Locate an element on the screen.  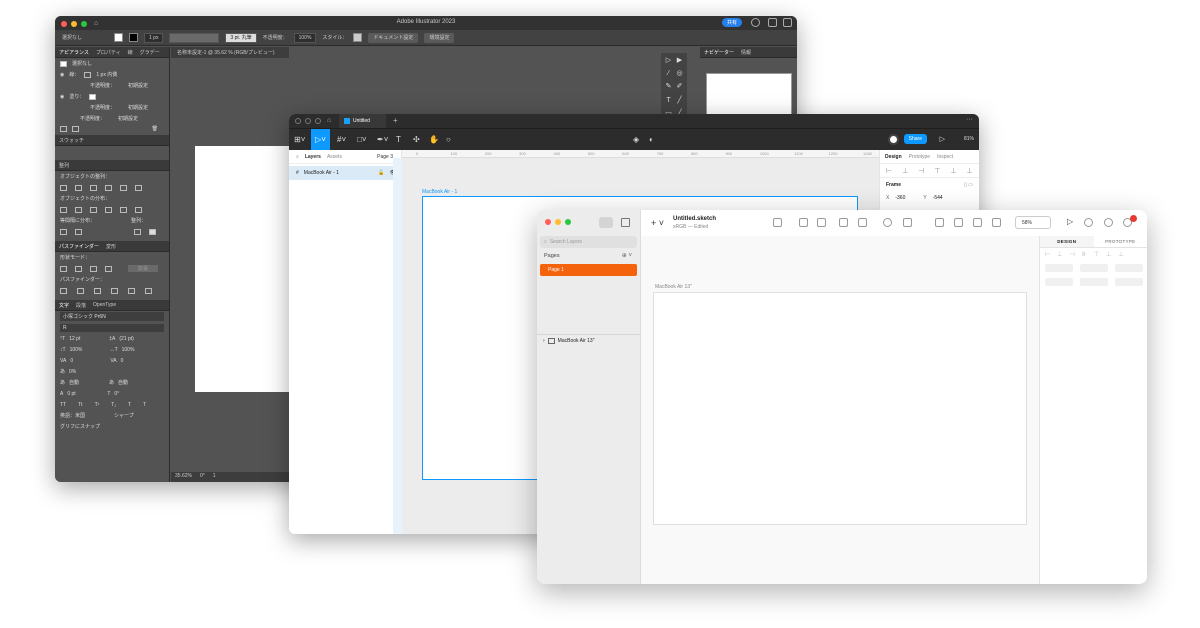
align-top-icon is located at coordinates (108, 187).